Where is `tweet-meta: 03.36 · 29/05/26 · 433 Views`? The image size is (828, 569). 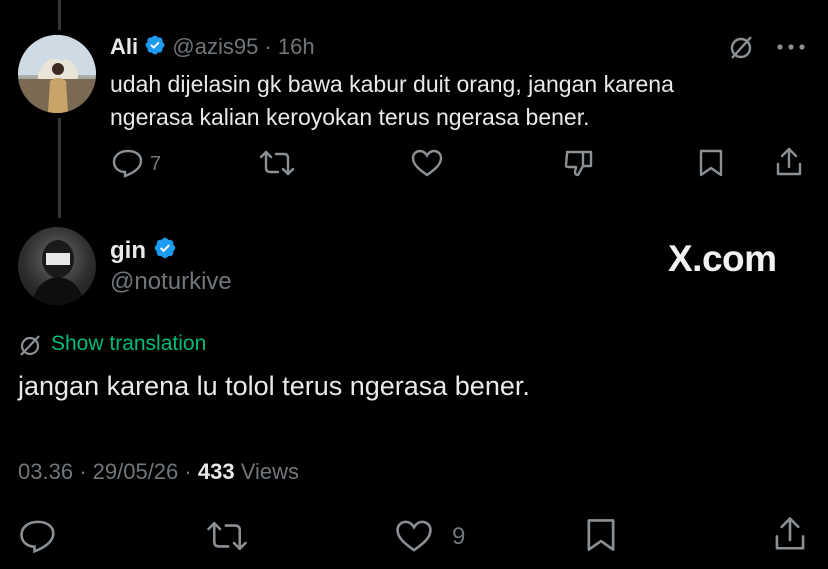 tweet-meta: 03.36 · 29/05/26 · 433 Views is located at coordinates (158, 472).